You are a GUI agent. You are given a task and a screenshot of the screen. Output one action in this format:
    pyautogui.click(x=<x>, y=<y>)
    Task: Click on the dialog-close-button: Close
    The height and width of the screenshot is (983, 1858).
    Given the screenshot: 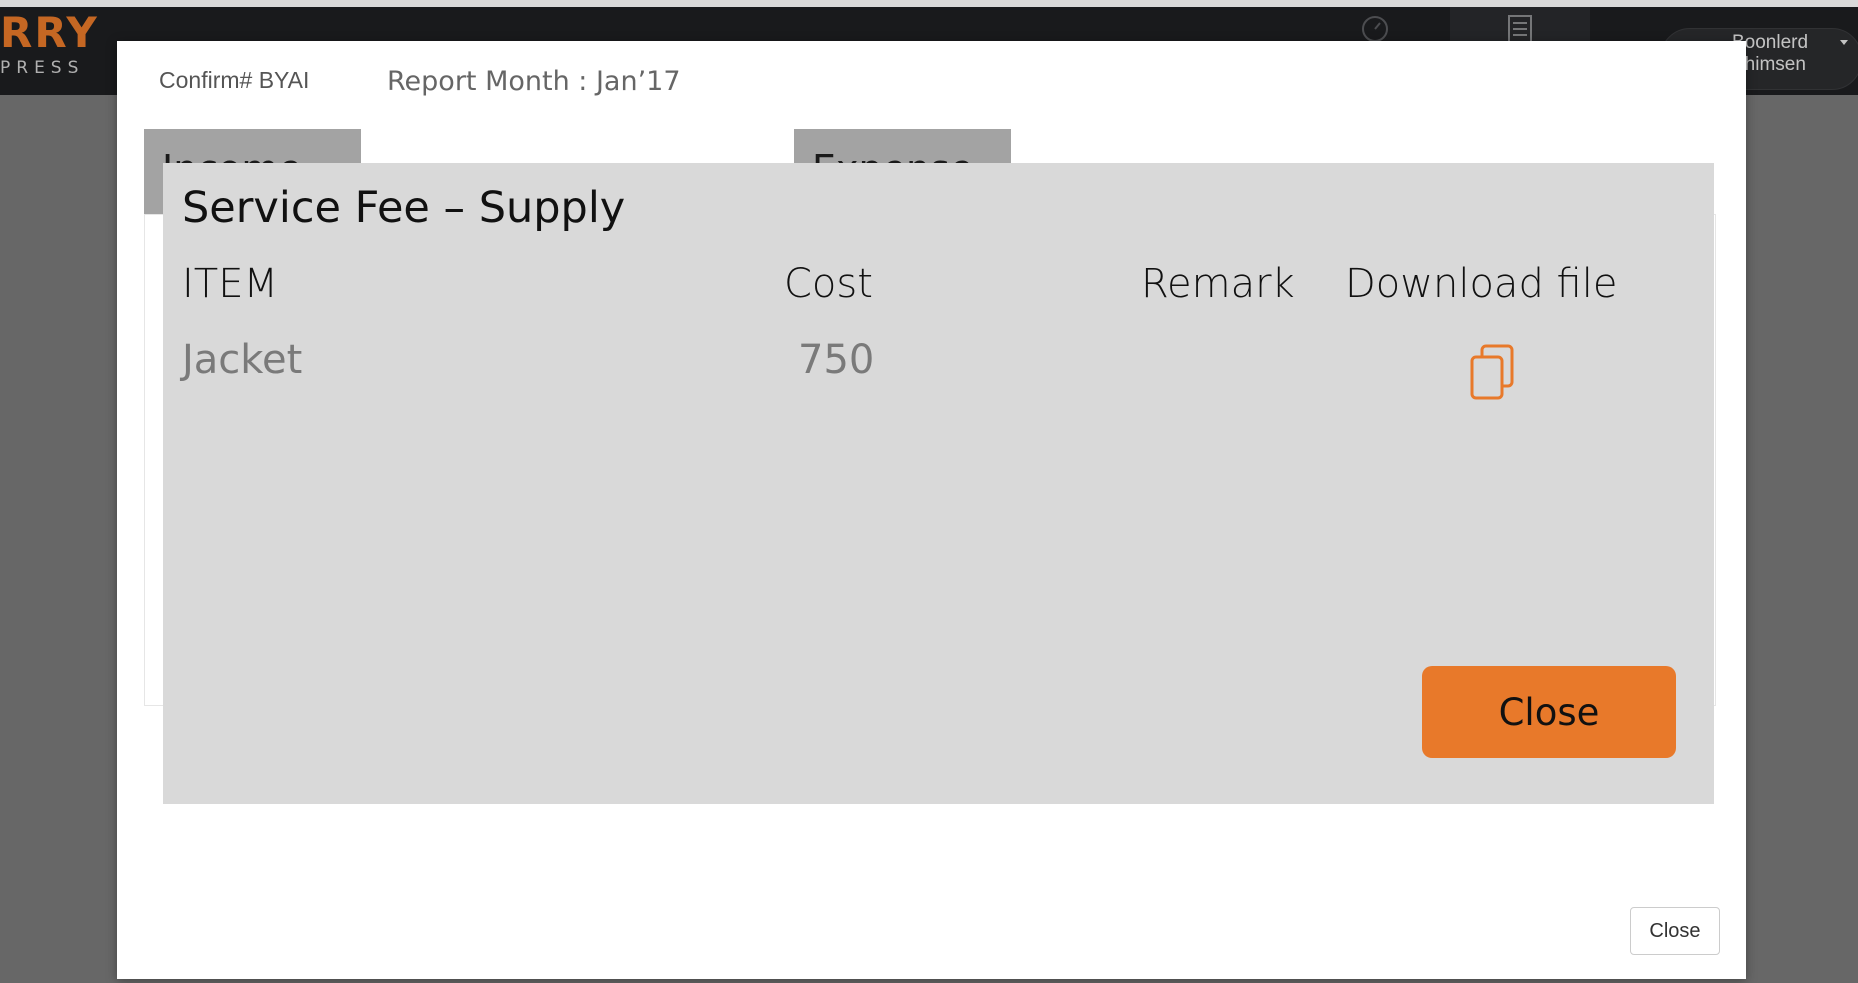 What is the action you would take?
    pyautogui.click(x=1549, y=712)
    